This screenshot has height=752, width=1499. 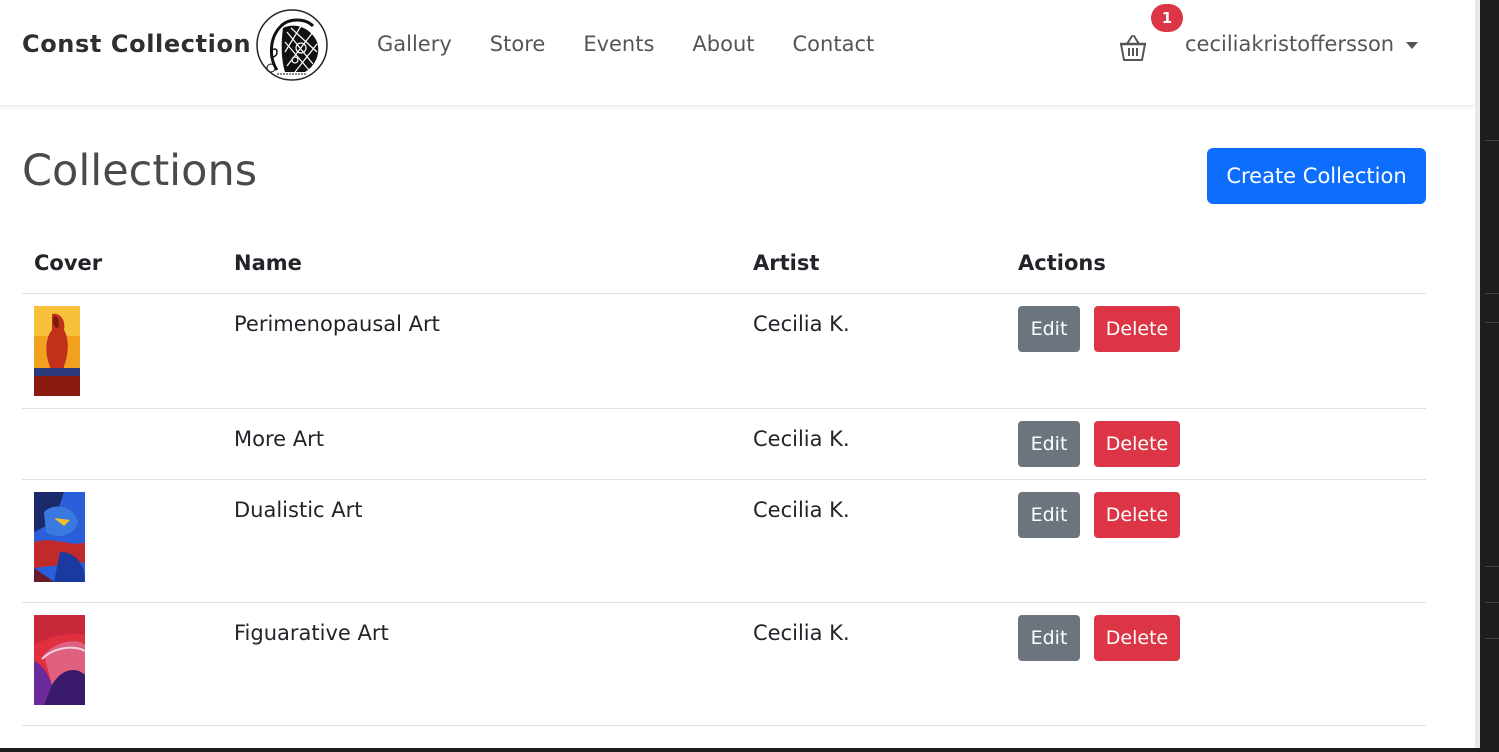 I want to click on column-header-artist: Artist, so click(x=786, y=263).